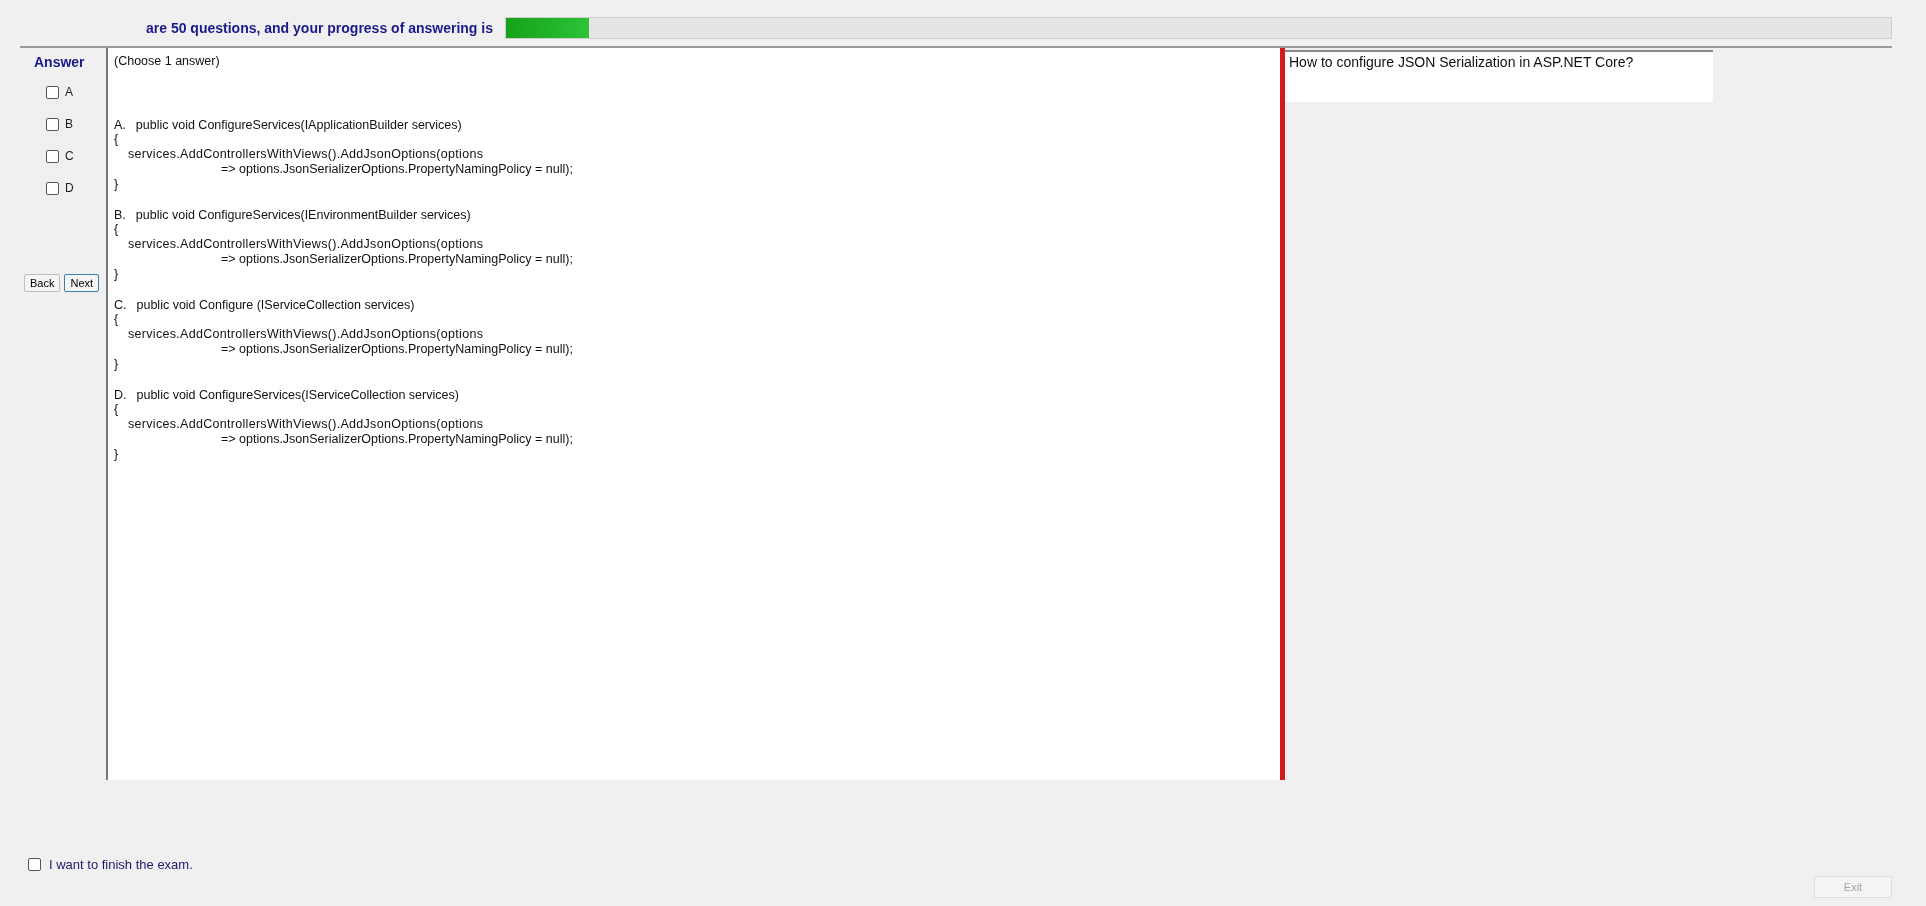 The height and width of the screenshot is (906, 1926). I want to click on finish-label: I want to finish the exam., so click(121, 864).